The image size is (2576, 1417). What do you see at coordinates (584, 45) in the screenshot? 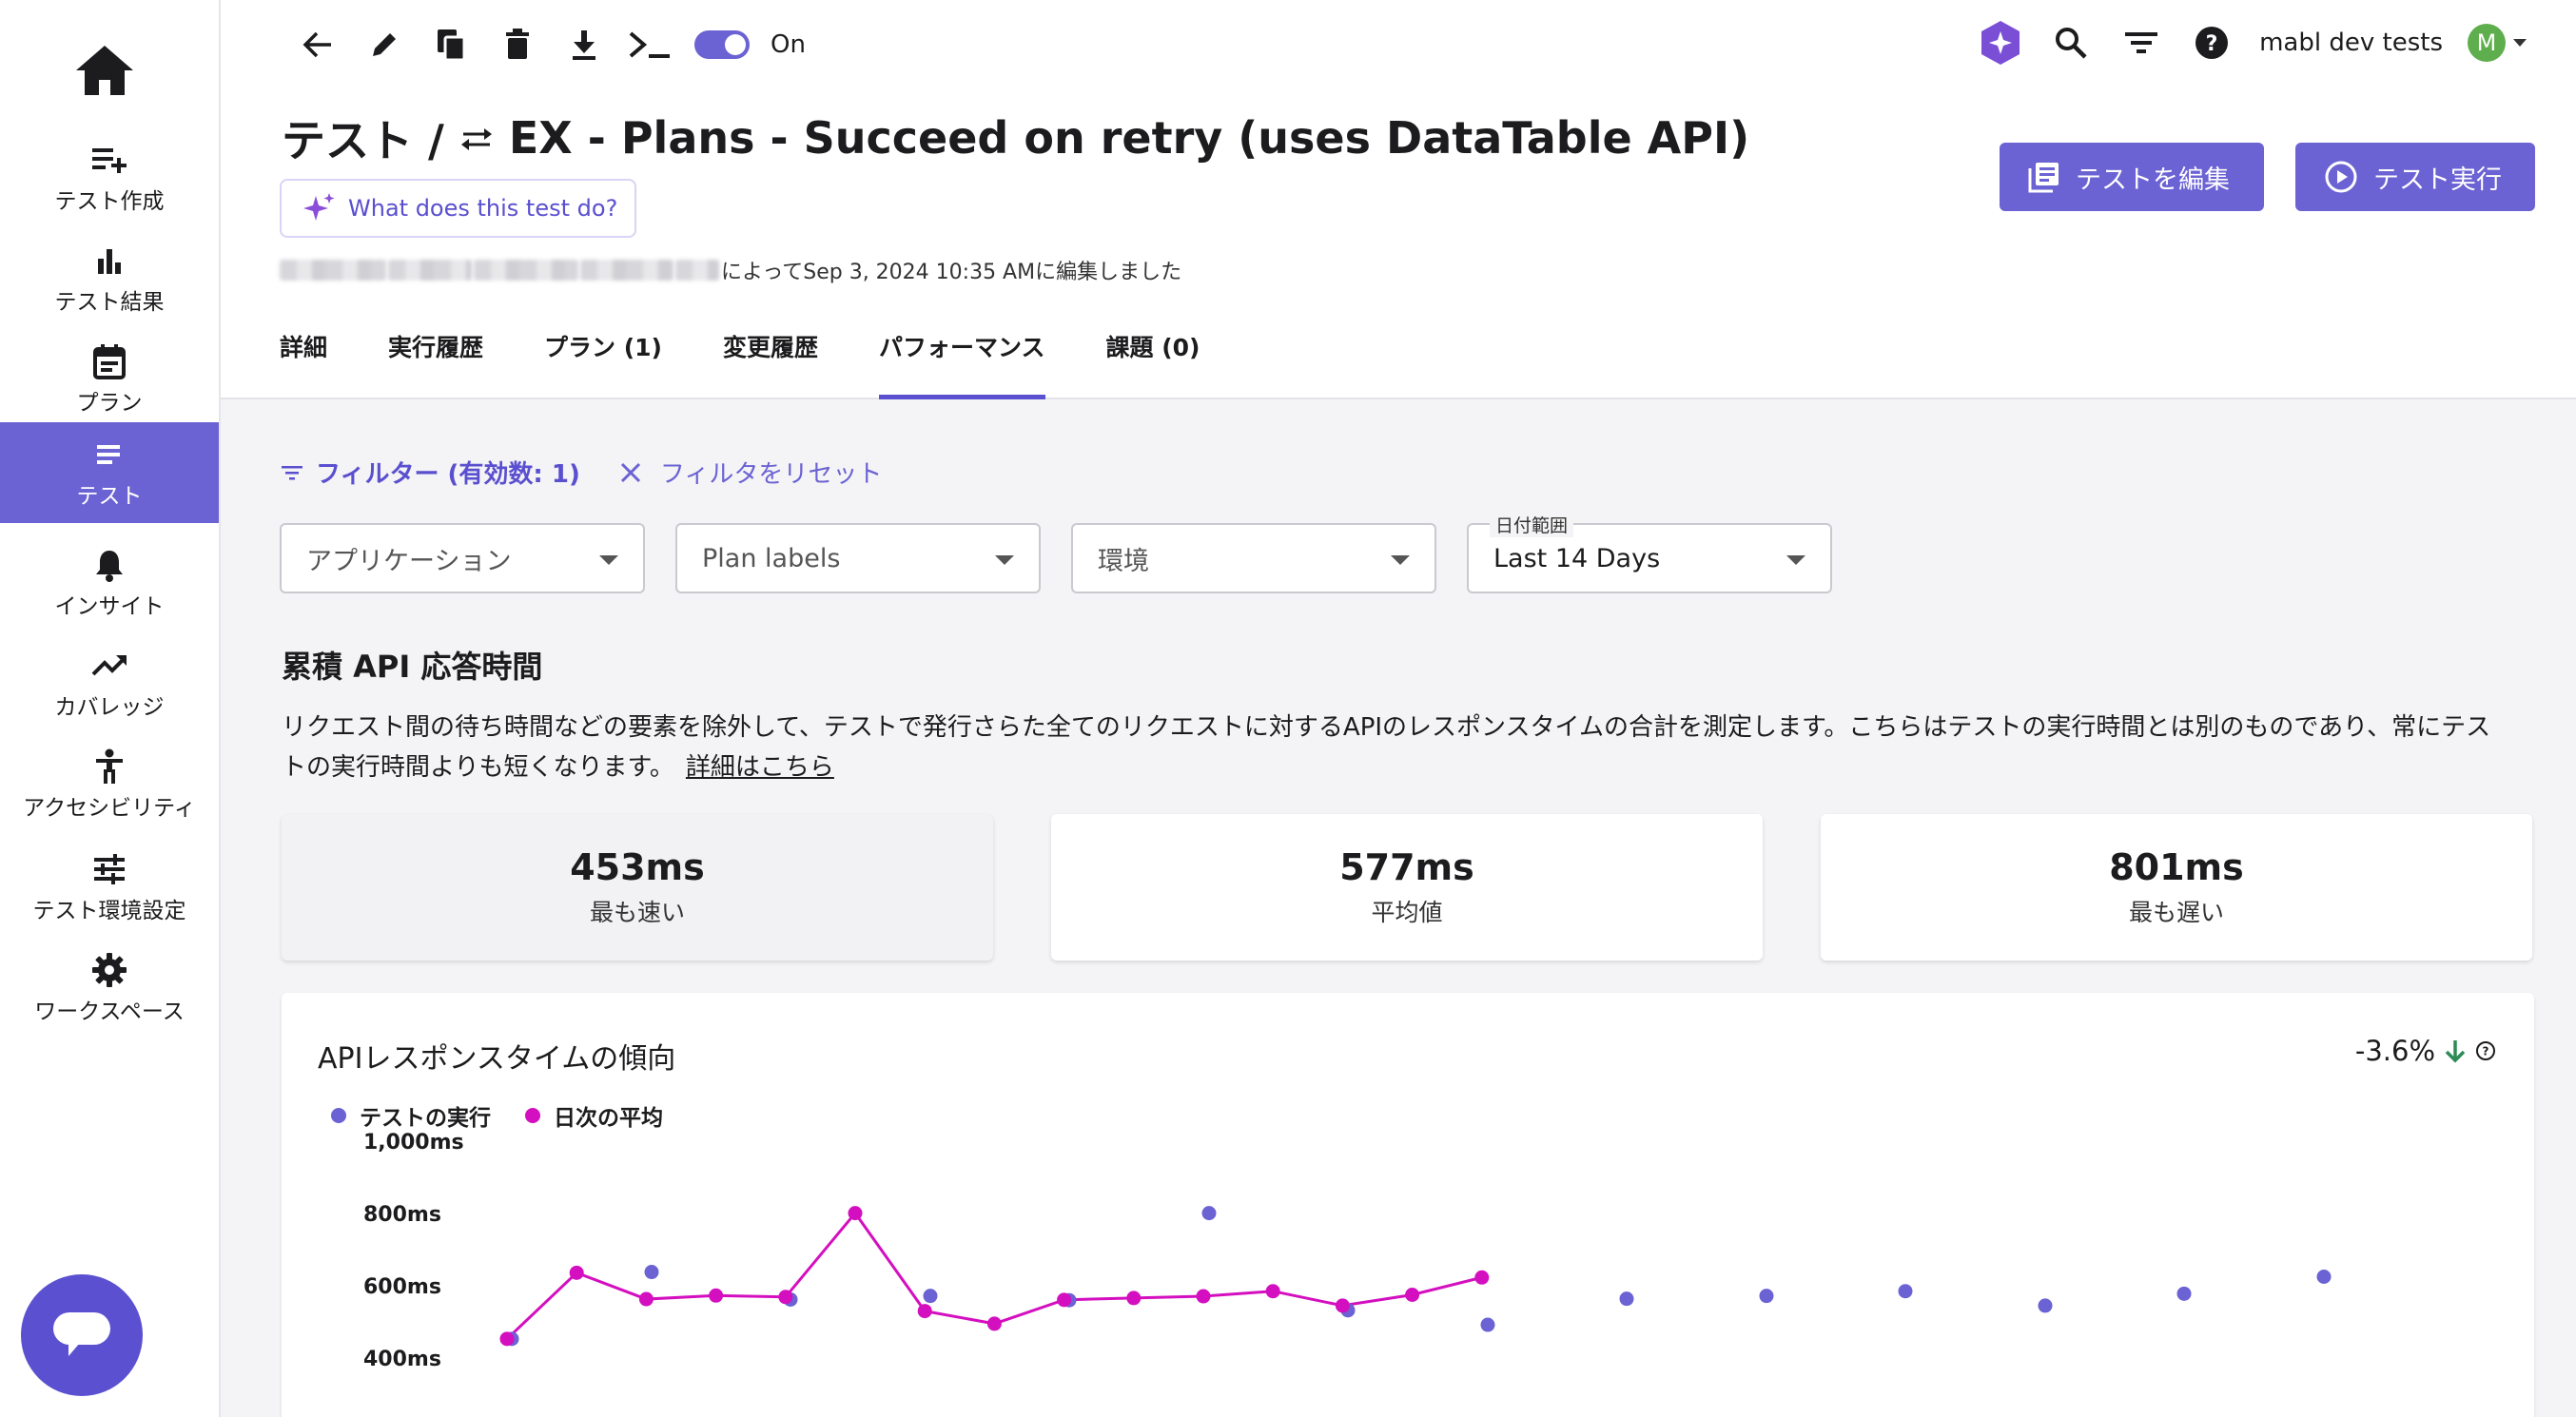
I see `download-icon` at bounding box center [584, 45].